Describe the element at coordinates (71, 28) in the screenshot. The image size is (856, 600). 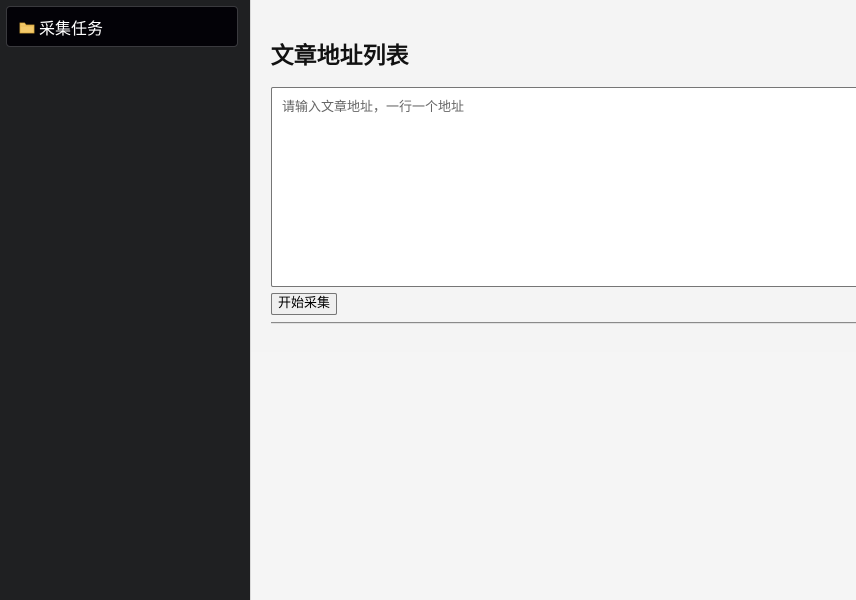
I see `sidebar-item-label: 采集任务` at that location.